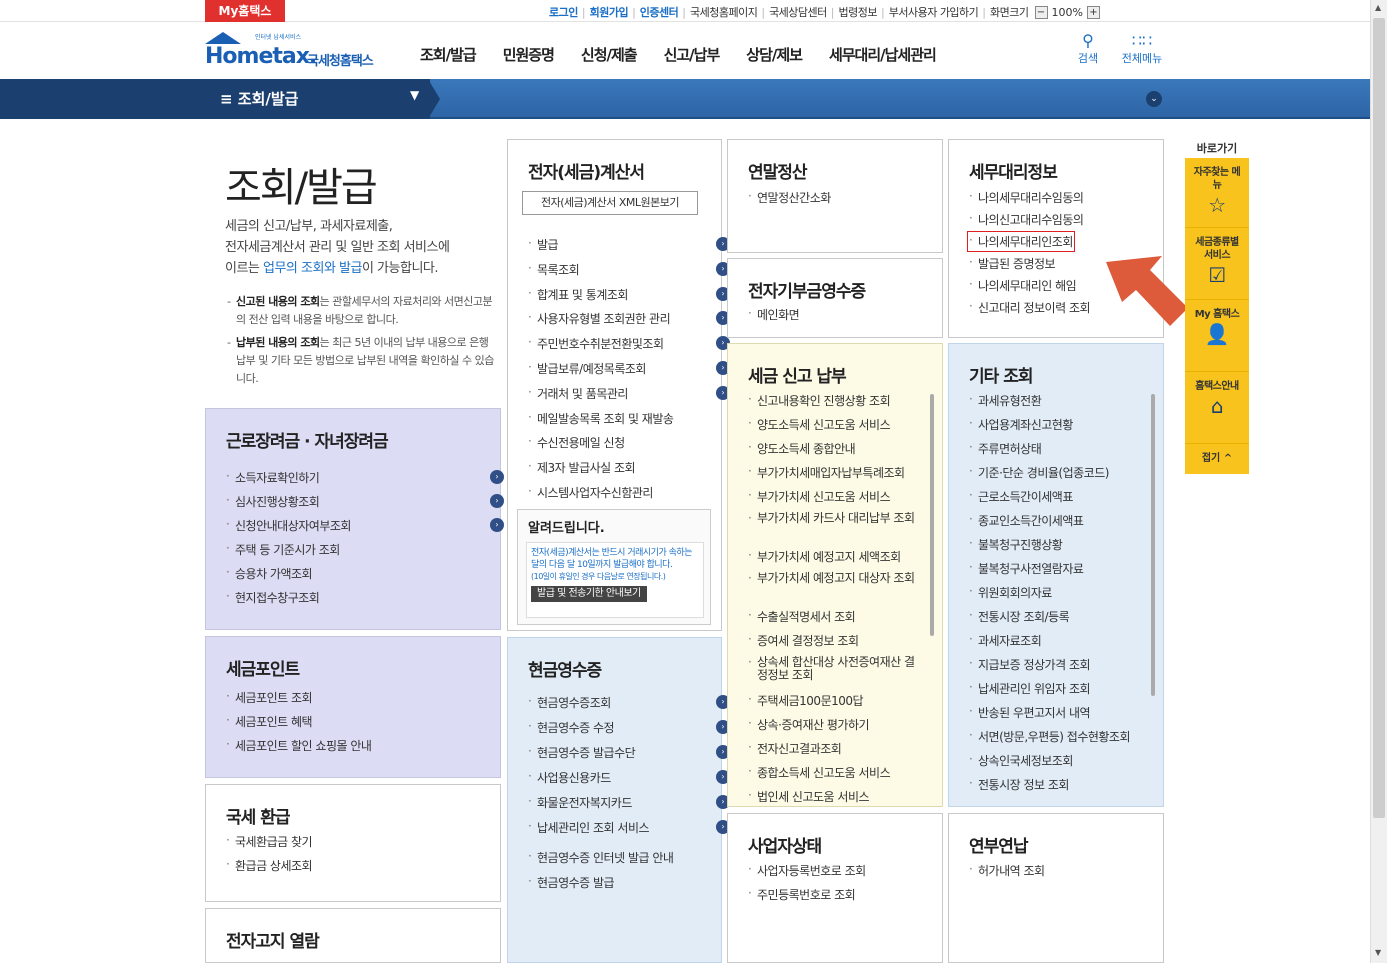 The width and height of the screenshot is (1387, 963). What do you see at coordinates (1010, 592) in the screenshot?
I see `list-item: 위원회회의자료` at bounding box center [1010, 592].